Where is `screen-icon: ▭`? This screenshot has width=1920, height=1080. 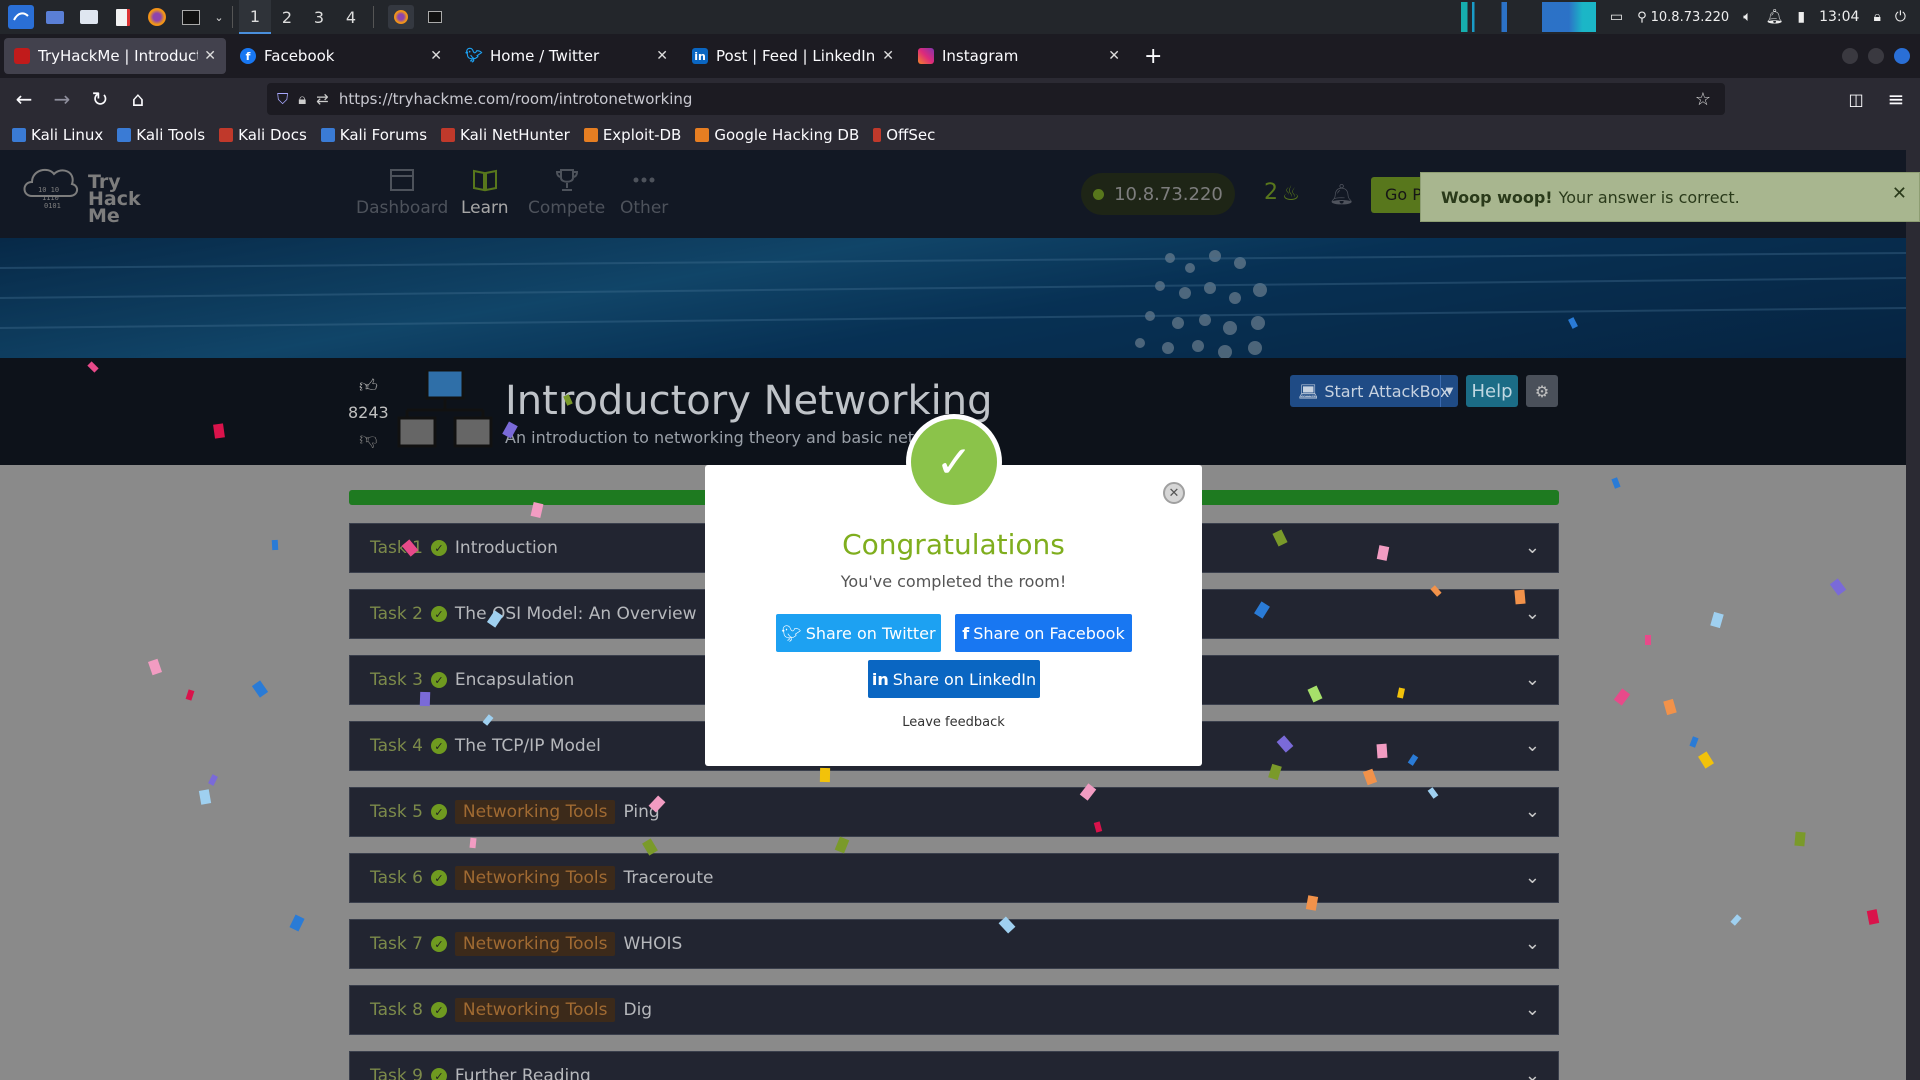 screen-icon: ▭ is located at coordinates (1616, 17).